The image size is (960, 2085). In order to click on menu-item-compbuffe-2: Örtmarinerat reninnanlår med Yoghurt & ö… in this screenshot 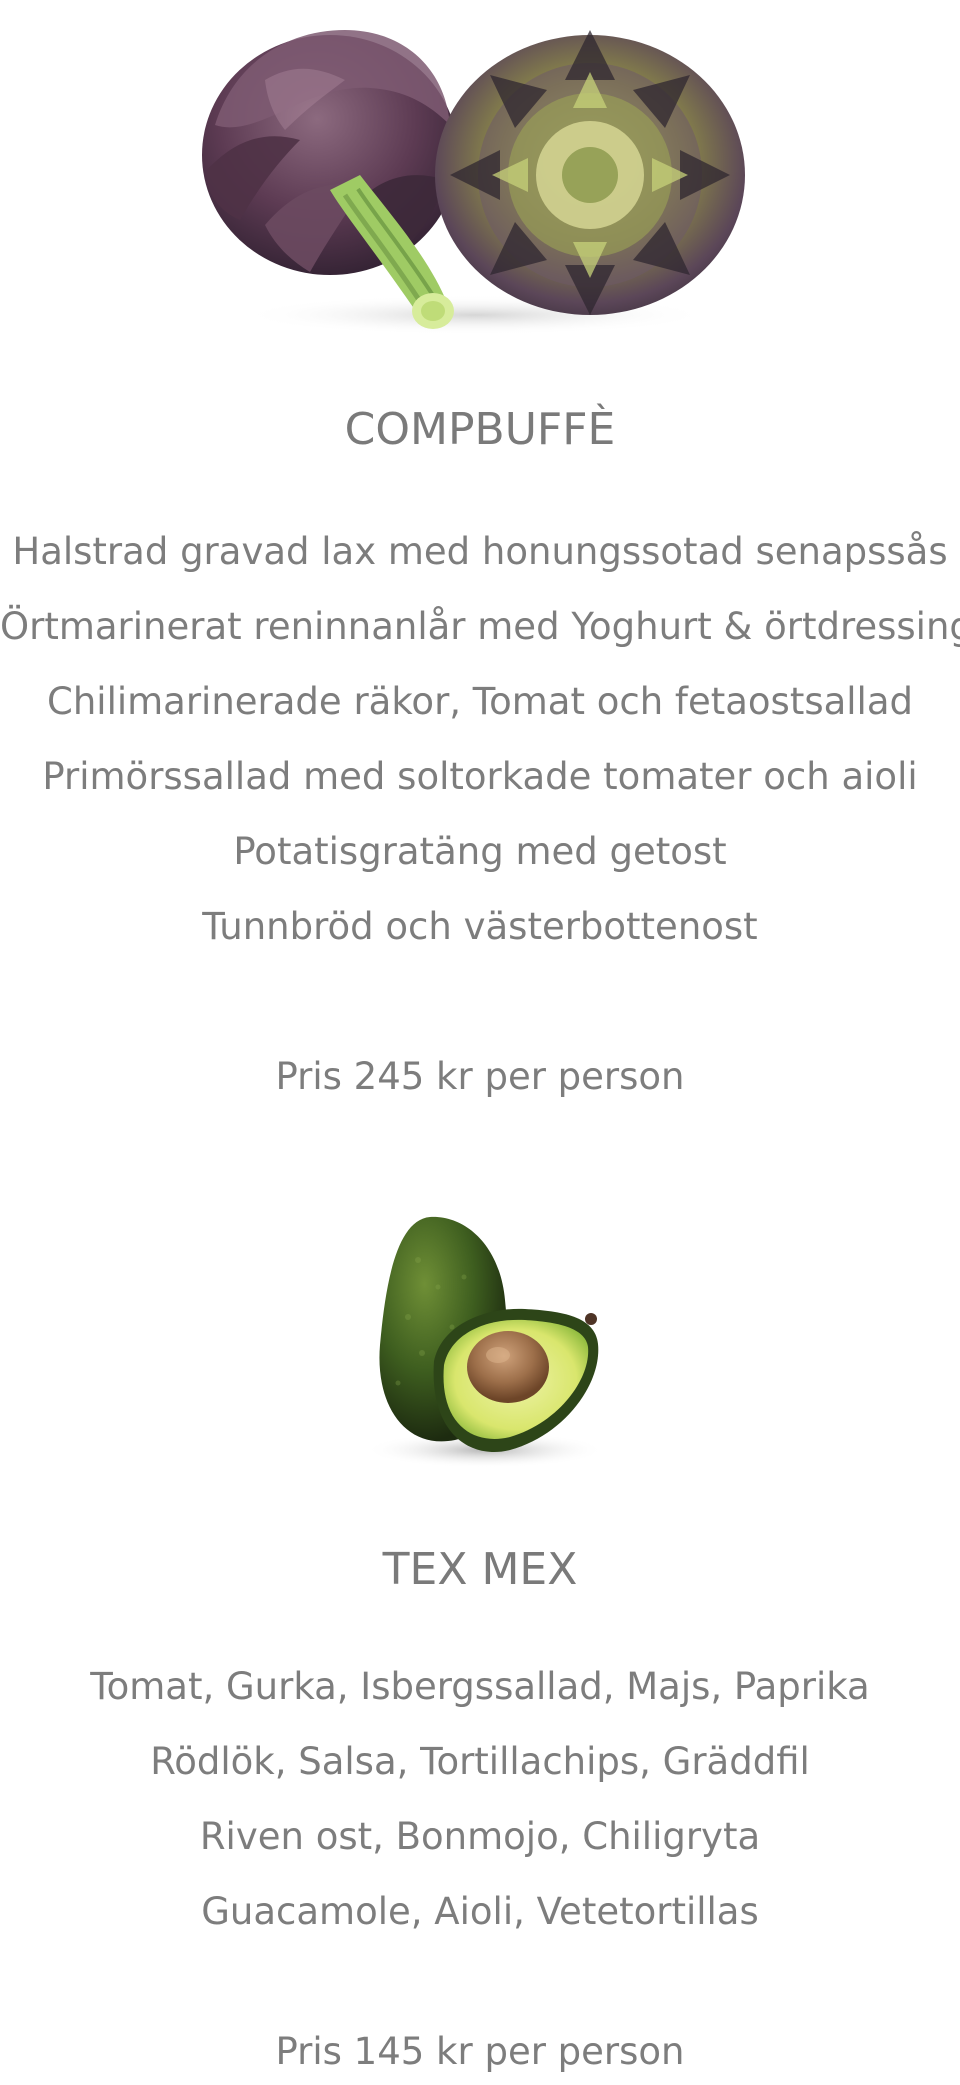, I will do `click(480, 626)`.